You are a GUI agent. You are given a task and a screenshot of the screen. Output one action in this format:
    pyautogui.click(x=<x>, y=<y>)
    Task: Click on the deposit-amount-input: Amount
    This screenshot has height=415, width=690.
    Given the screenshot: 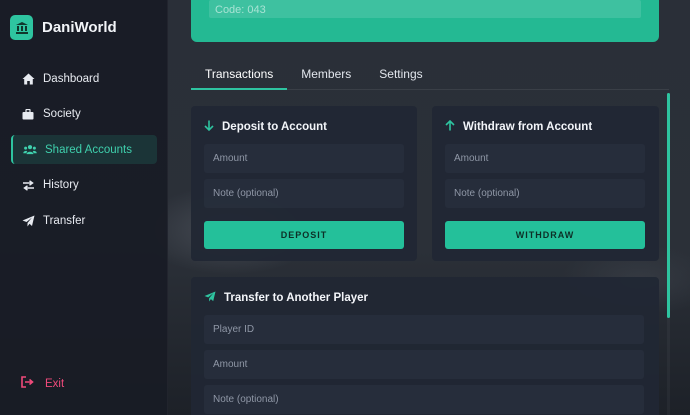 What is the action you would take?
    pyautogui.click(x=304, y=158)
    